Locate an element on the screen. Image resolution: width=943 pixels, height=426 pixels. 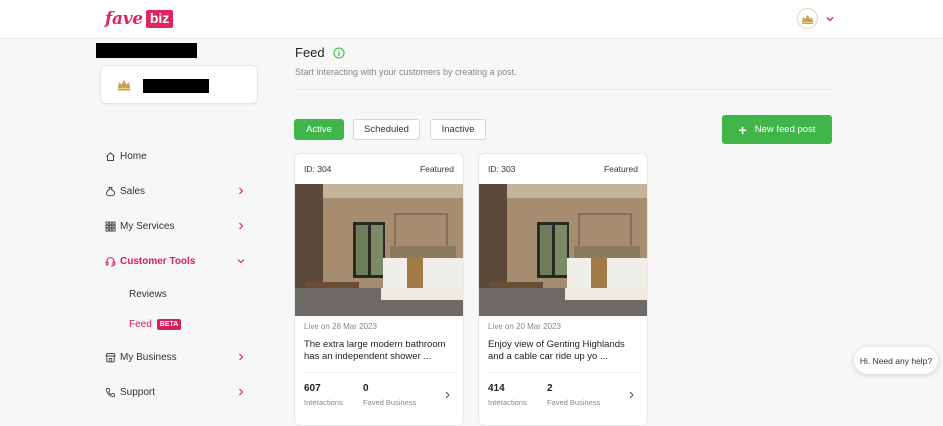
tab-label: Inactive is located at coordinates (458, 129).